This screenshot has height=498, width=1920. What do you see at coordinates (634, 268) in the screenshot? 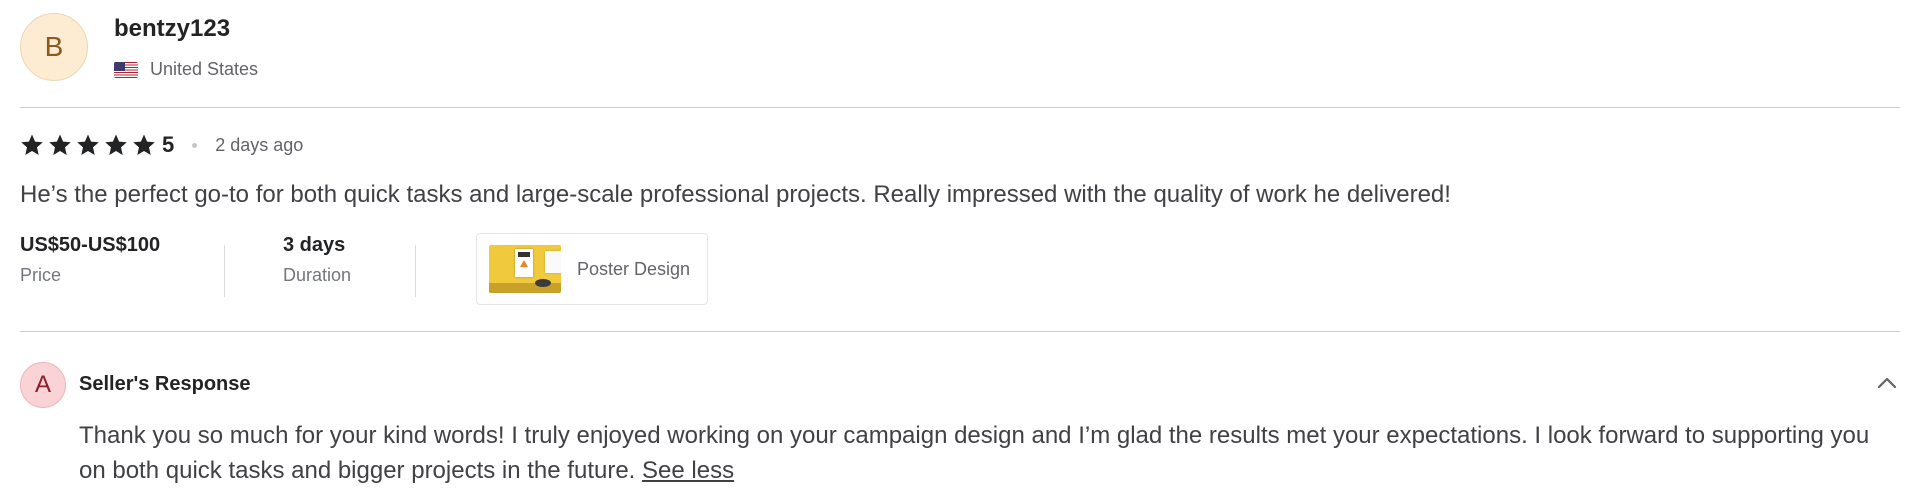
I see `gig-title: Poster Design` at bounding box center [634, 268].